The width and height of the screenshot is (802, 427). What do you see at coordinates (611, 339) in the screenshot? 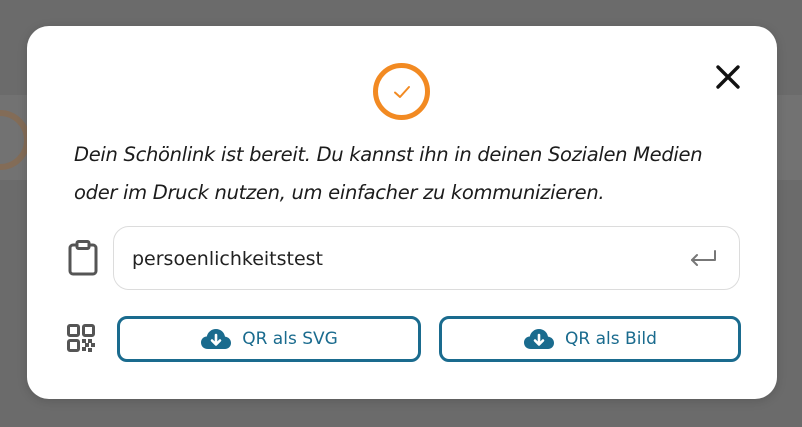
I see `download-qr-image-label: QR als Bild` at bounding box center [611, 339].